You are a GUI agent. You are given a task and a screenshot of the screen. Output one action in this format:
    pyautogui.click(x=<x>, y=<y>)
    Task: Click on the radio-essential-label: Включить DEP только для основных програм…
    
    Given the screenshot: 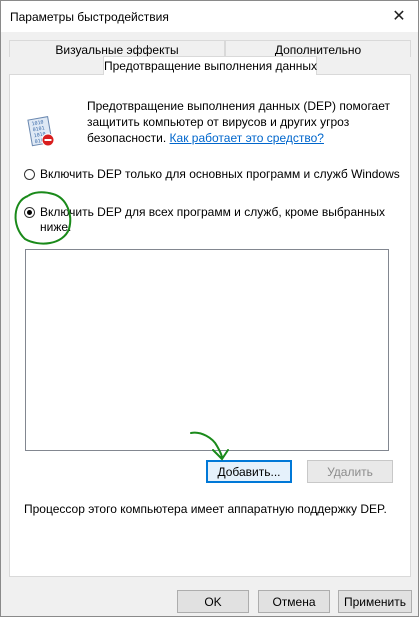 What is the action you would take?
    pyautogui.click(x=220, y=174)
    